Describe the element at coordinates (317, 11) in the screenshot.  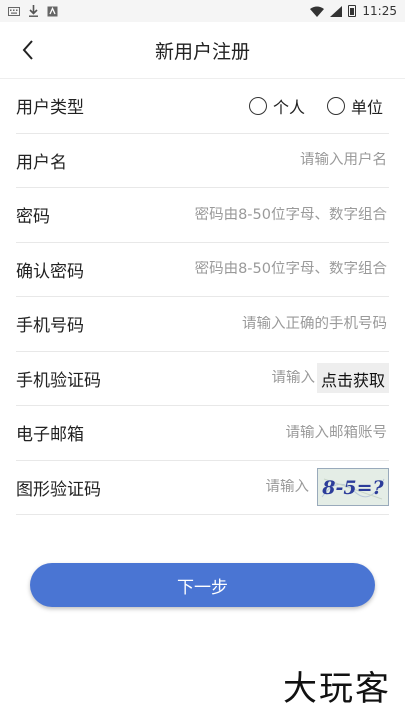
I see `wifi-icon` at that location.